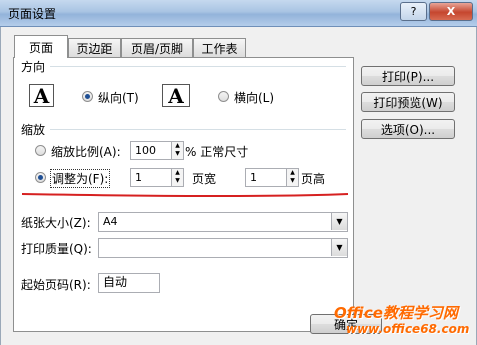  I want to click on landscape-radio, so click(223, 96).